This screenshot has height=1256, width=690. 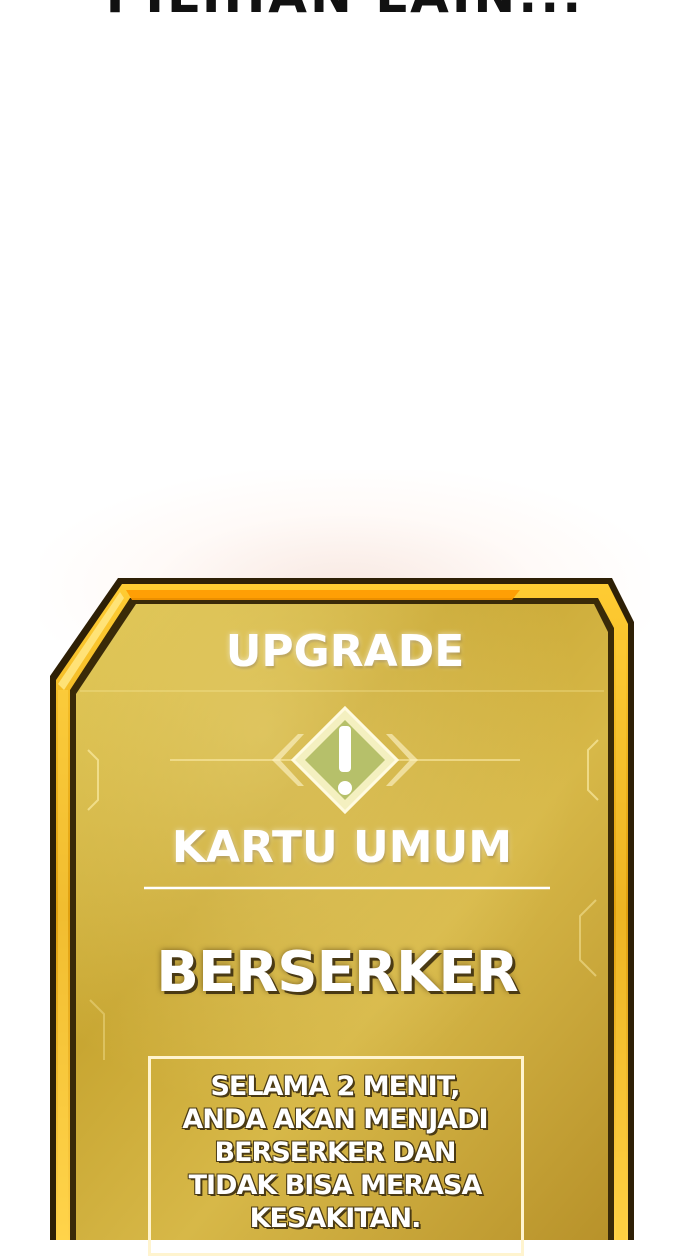 What do you see at coordinates (337, 972) in the screenshot?
I see `card-name: BERSERKER` at bounding box center [337, 972].